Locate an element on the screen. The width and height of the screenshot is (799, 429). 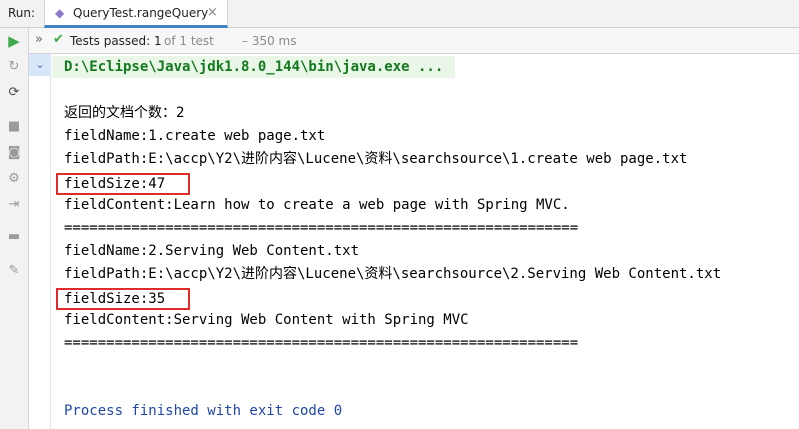
tree-node-collapse-icon: ⌄ is located at coordinates (40, 65).